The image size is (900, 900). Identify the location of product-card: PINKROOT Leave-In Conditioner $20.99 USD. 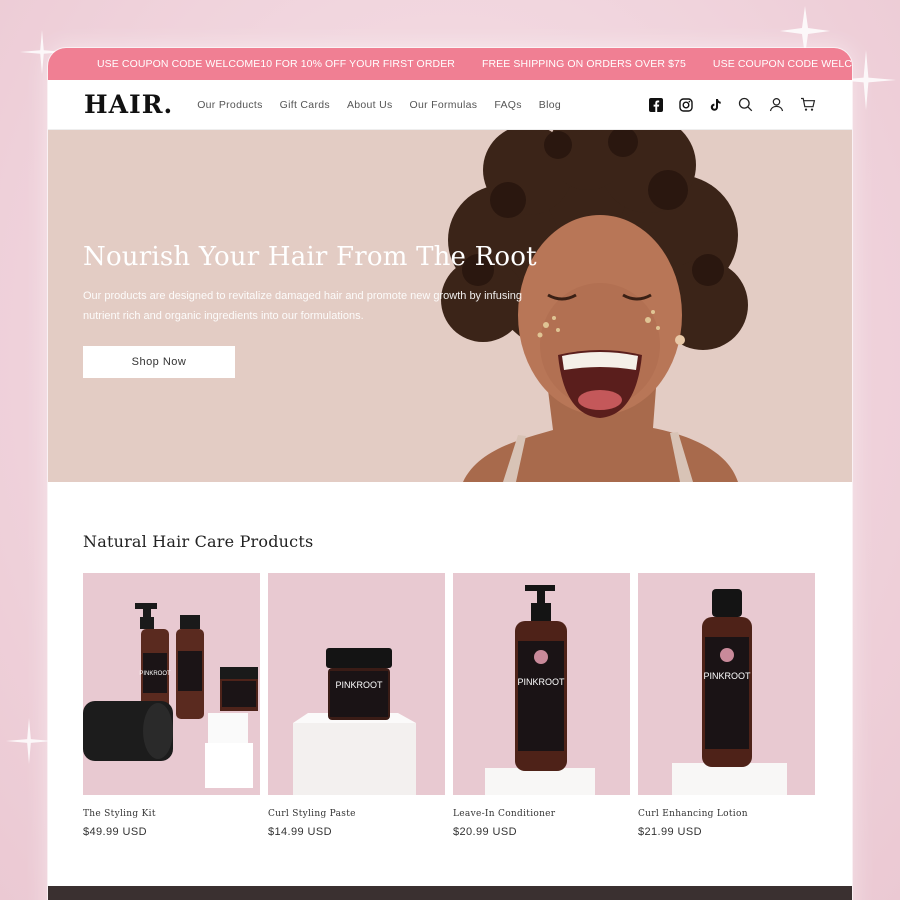
(541, 705).